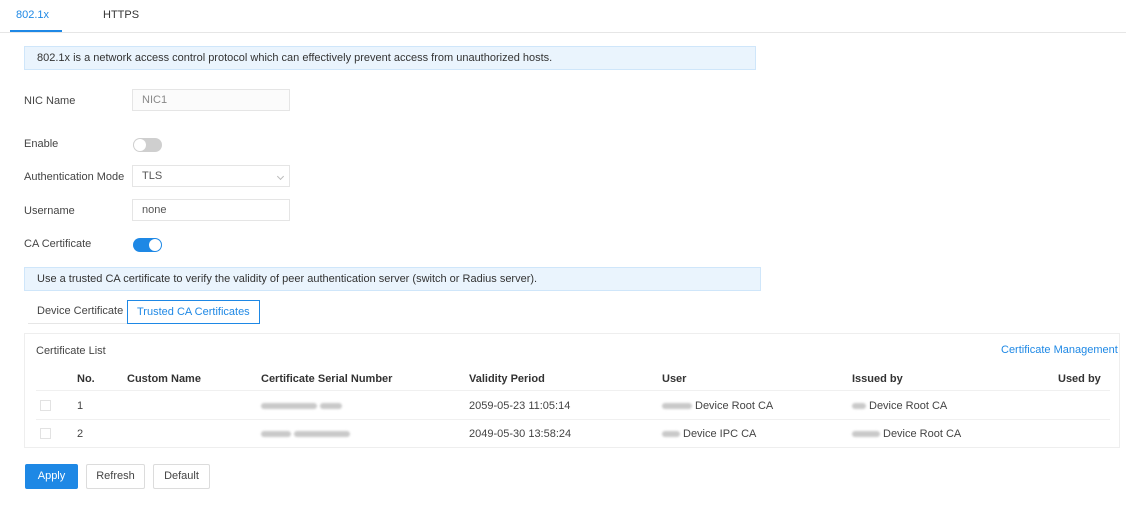 The width and height of the screenshot is (1126, 511). Describe the element at coordinates (327, 379) in the screenshot. I see `column-header-serial: Certificate Serial Number` at that location.